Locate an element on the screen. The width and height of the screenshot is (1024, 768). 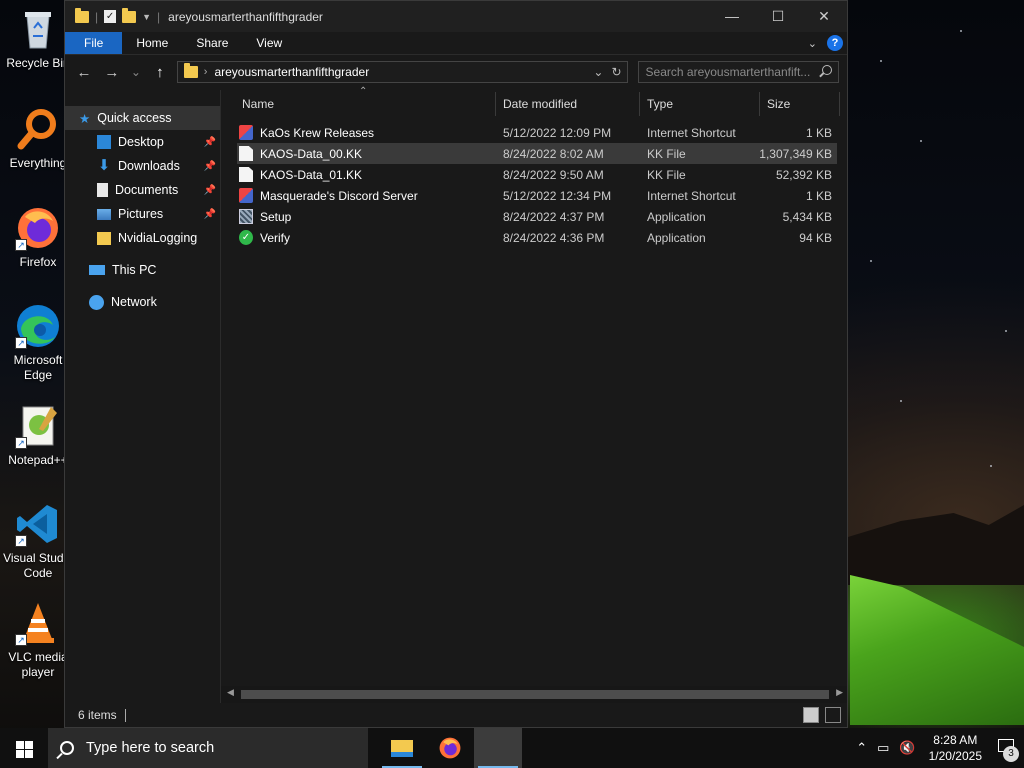
clock: 8:28 AM 1/20/2025 is located at coordinates (955, 748).